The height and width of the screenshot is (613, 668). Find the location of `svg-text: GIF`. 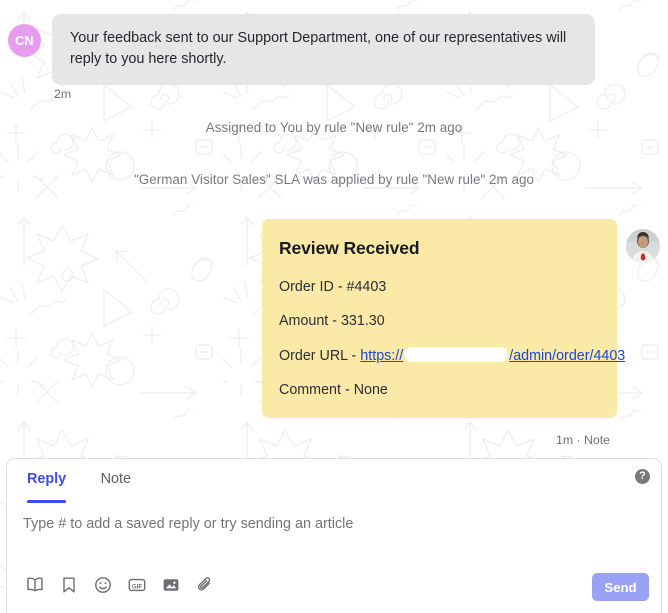

svg-text: GIF is located at coordinates (137, 586).